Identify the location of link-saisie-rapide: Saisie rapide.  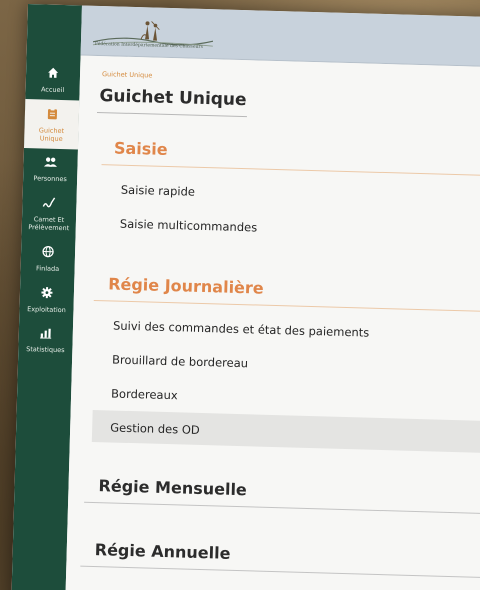
(158, 191).